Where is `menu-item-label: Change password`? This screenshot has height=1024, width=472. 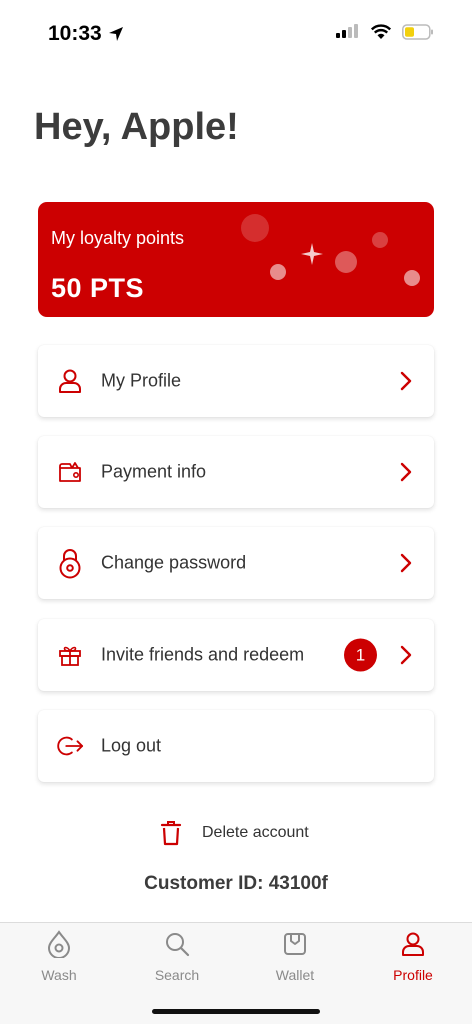 menu-item-label: Change password is located at coordinates (174, 562).